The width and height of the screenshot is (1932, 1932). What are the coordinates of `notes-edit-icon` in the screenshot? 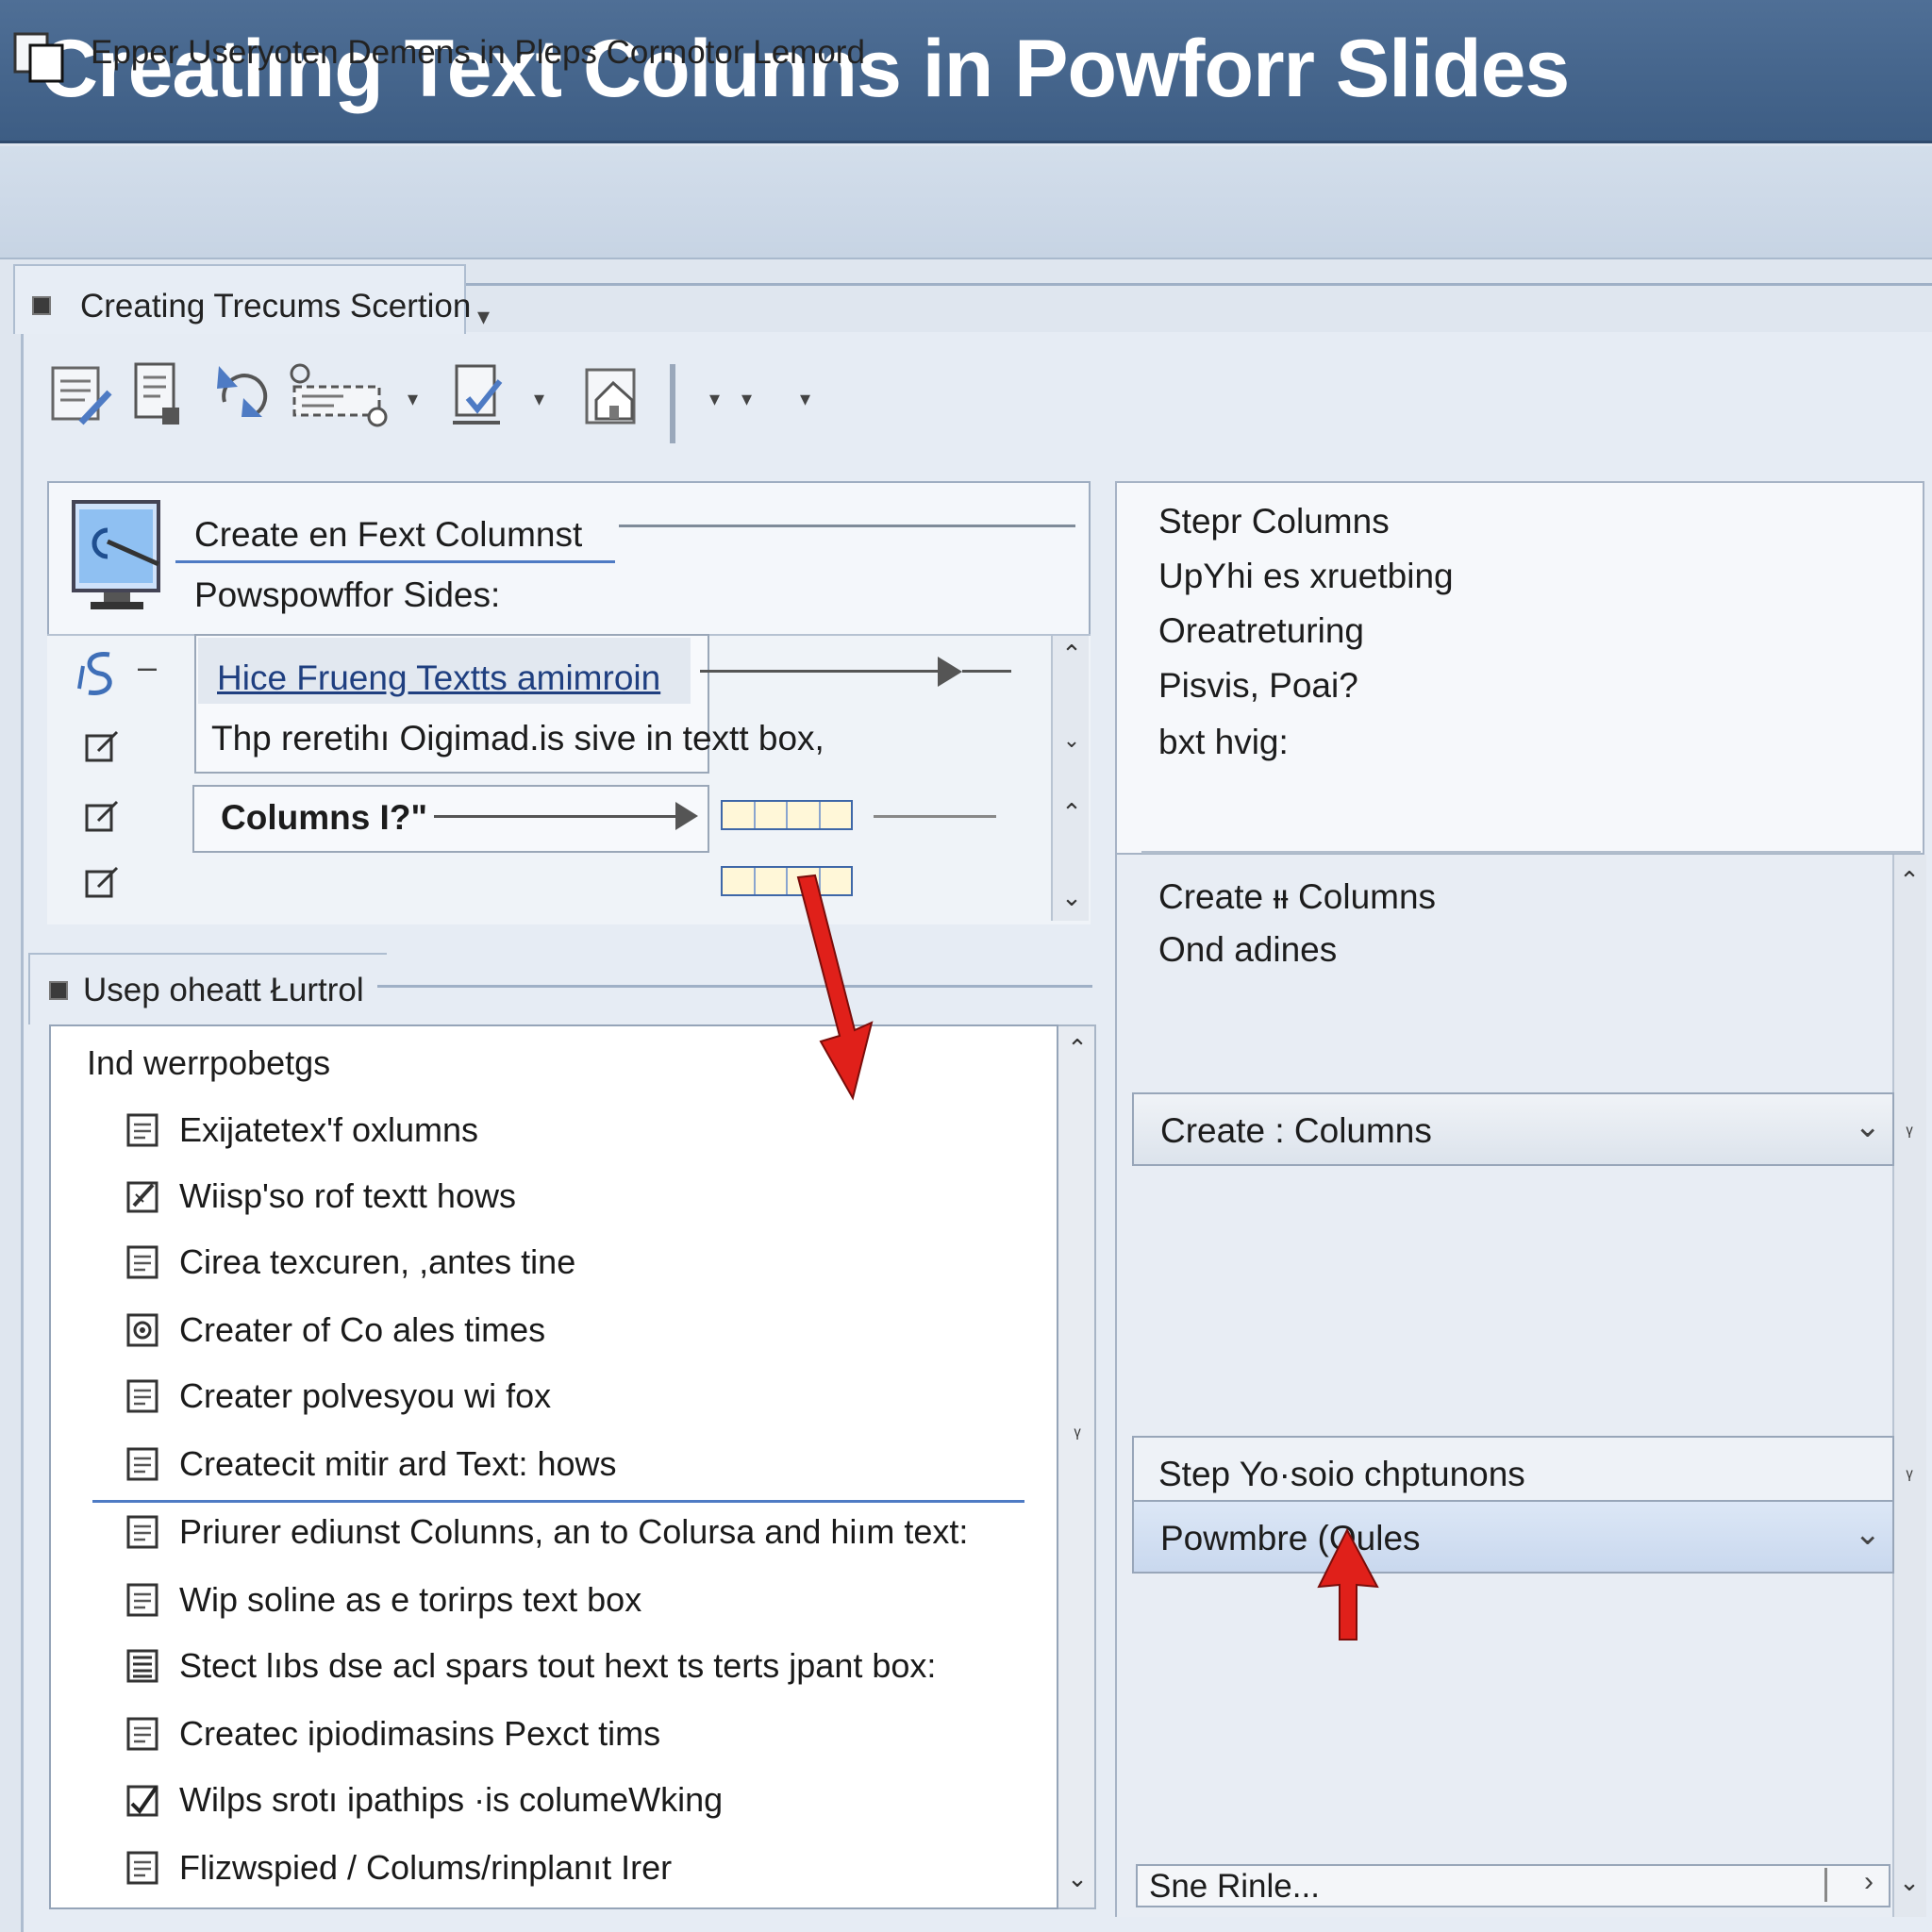 It's located at (84, 396).